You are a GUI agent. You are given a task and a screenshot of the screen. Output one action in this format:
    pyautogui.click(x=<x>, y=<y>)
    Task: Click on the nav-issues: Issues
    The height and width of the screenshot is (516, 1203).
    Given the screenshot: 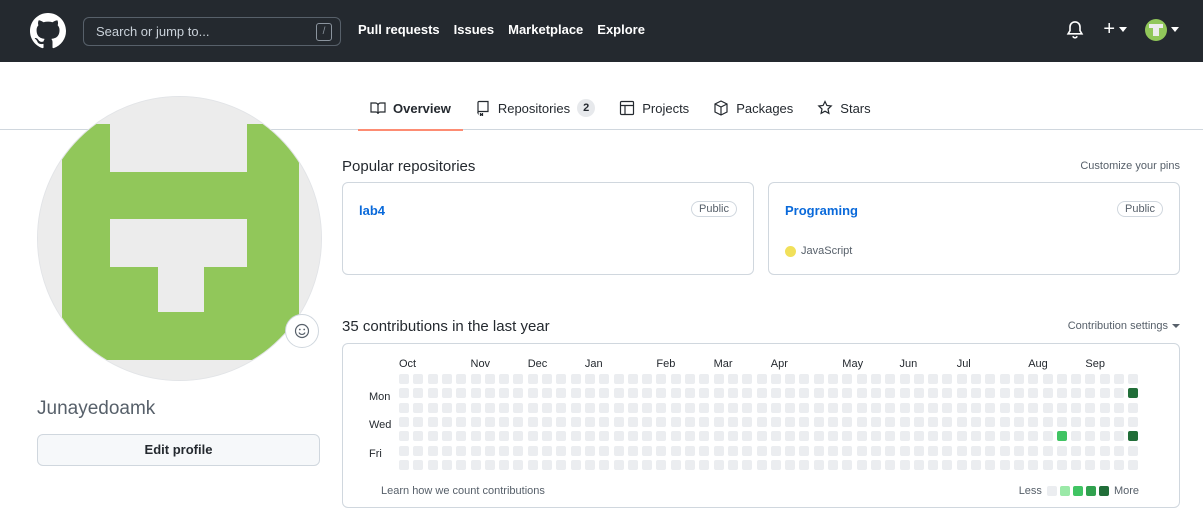 What is the action you would take?
    pyautogui.click(x=474, y=29)
    